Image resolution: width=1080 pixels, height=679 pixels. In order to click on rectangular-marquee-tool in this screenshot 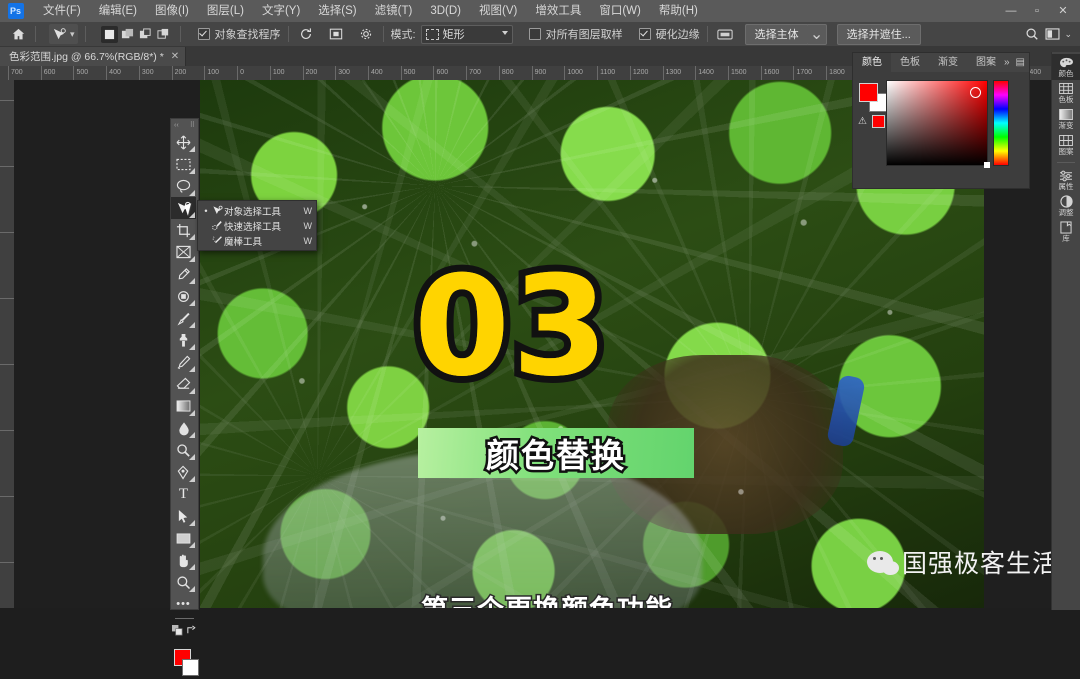, I will do `click(183, 164)`.